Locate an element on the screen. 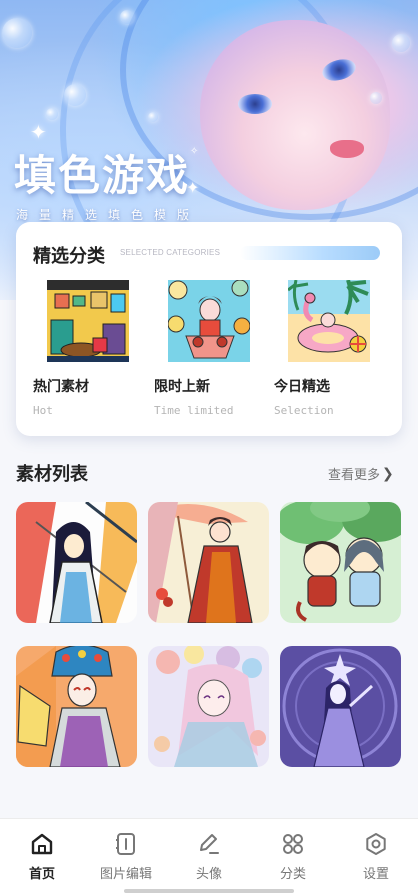 The image size is (418, 894). bottom-navigation: 首页 图片编辑 头像 分类 设置 is located at coordinates (209, 856).